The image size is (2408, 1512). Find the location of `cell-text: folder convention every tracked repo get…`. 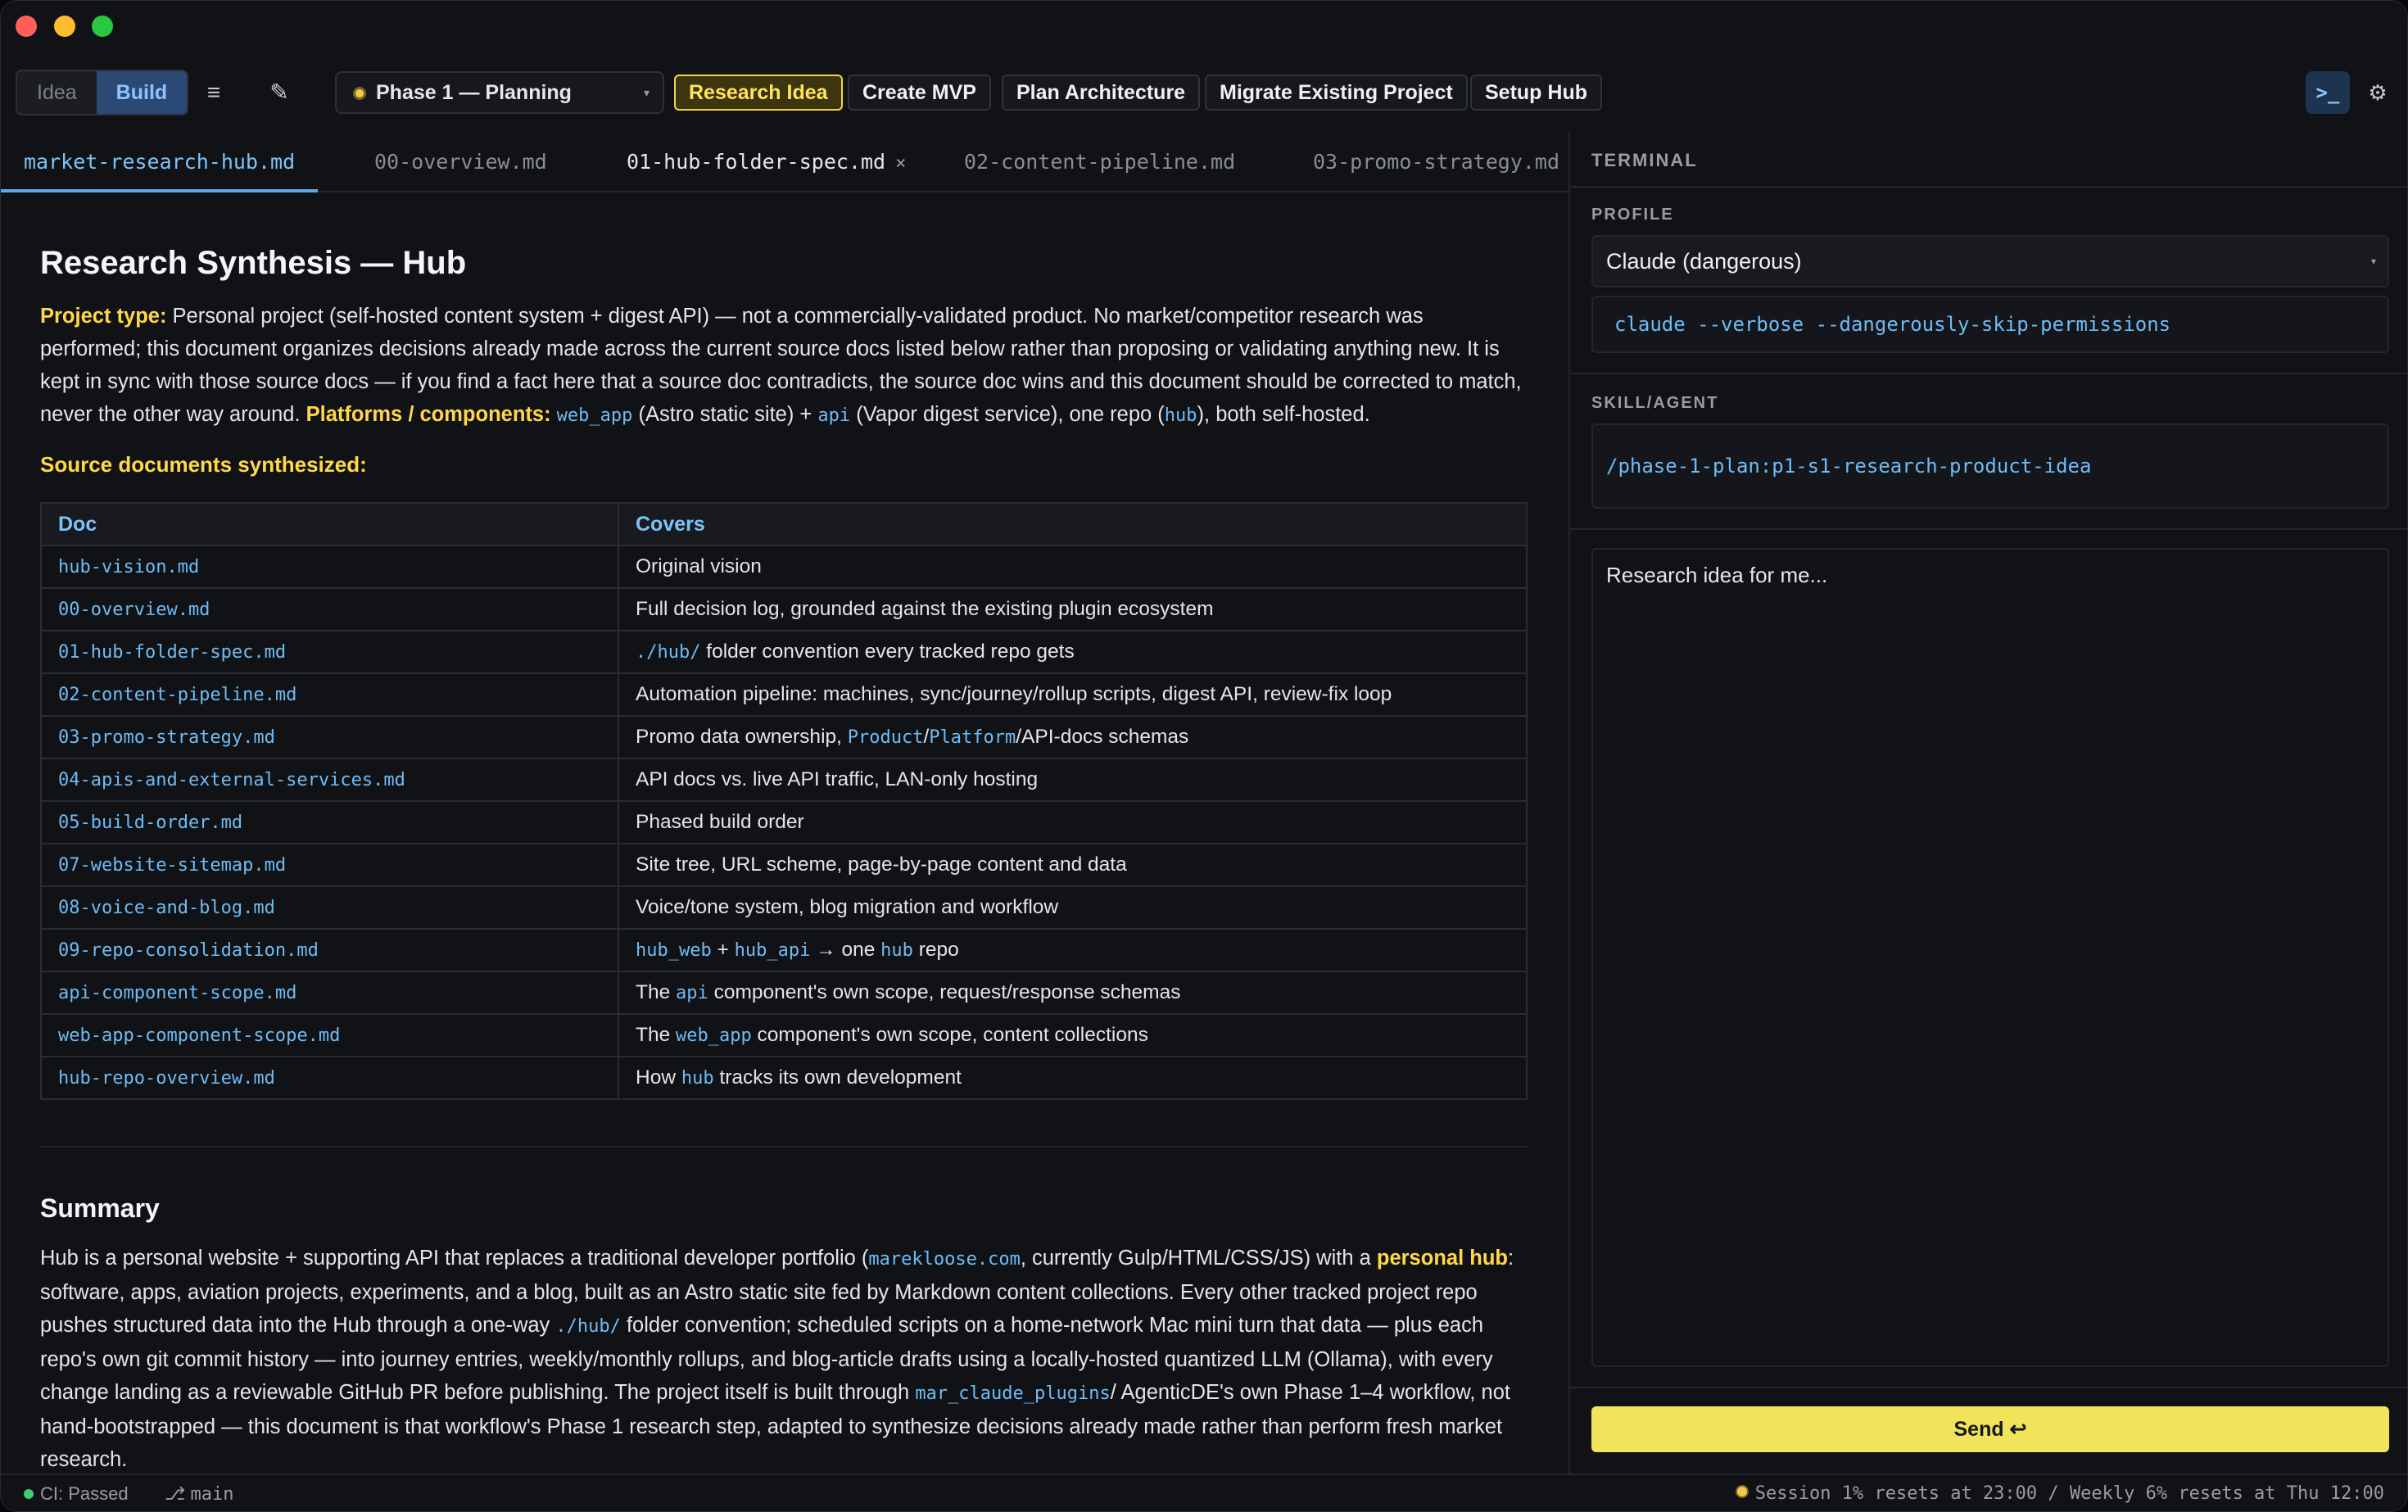

cell-text: folder convention every tracked repo get… is located at coordinates (887, 652).